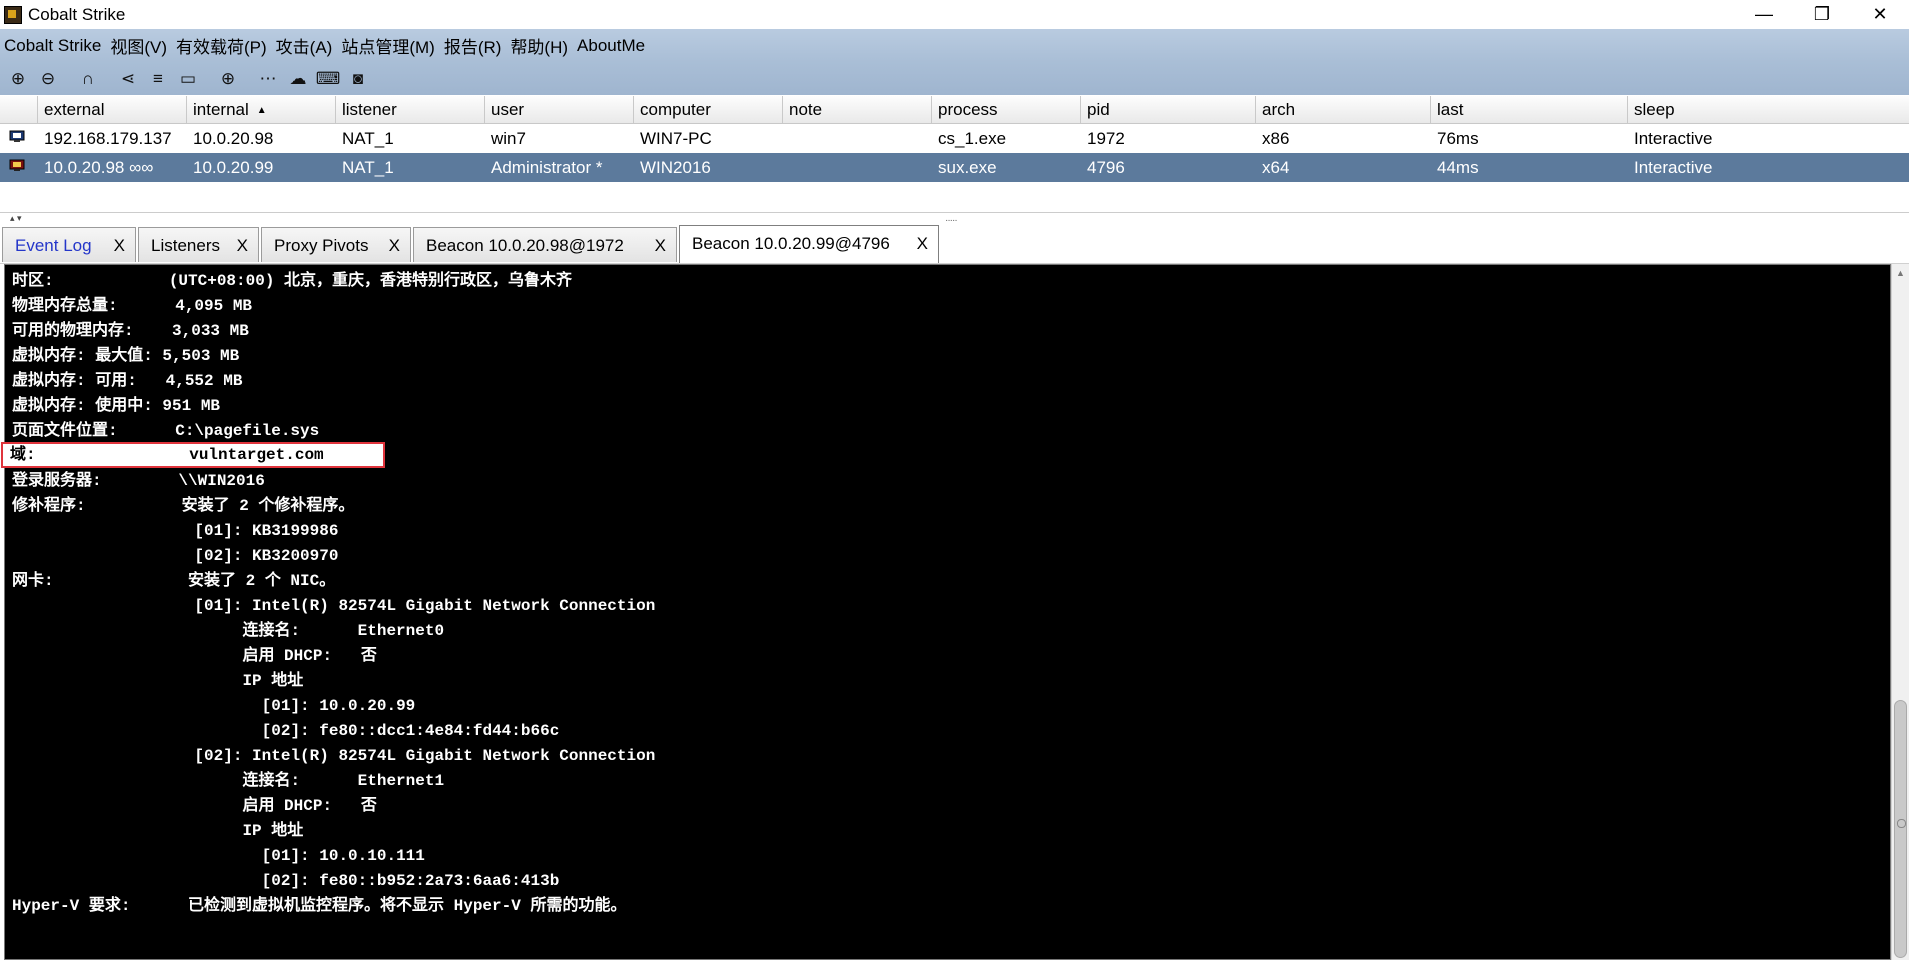 This screenshot has height=960, width=1909. Describe the element at coordinates (18, 79) in the screenshot. I see `new-connection-icon: ⊕` at that location.